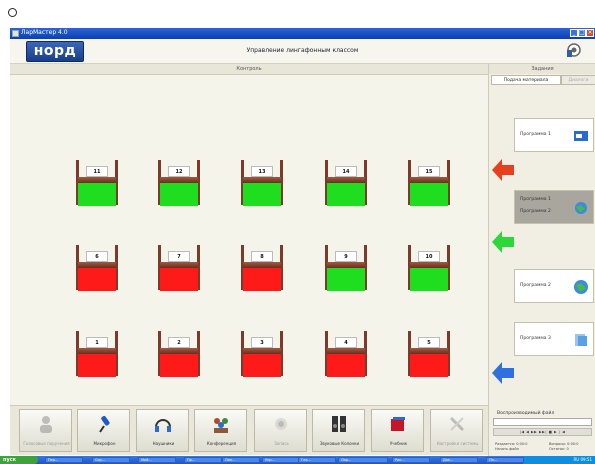 This screenshot has width=595, height=464. I want to click on arrow-left-green-icon, so click(503, 242).